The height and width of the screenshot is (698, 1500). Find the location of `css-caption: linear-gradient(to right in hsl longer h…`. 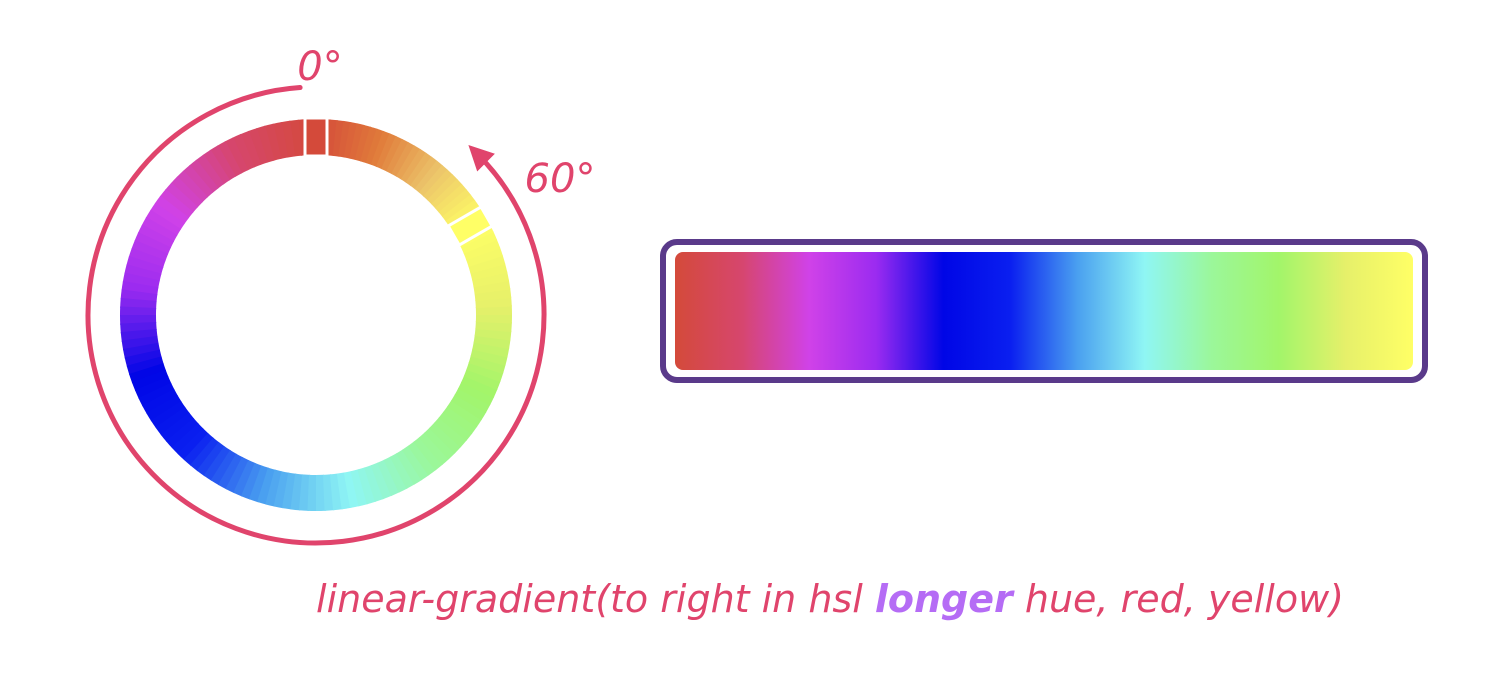

css-caption: linear-gradient(to right in hsl longer h… is located at coordinates (830, 599).